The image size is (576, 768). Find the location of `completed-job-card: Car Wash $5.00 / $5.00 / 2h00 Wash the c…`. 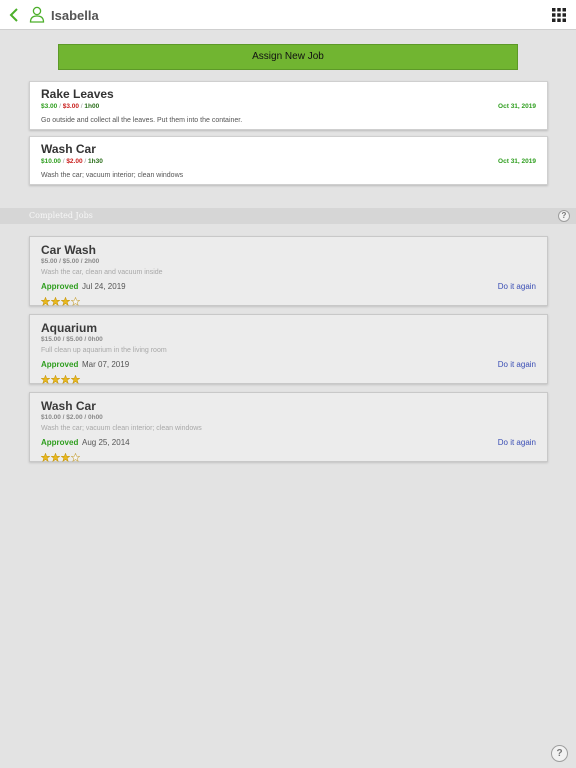

completed-job-card: Car Wash $5.00 / $5.00 / 2h00 Wash the c… is located at coordinates (288, 271).